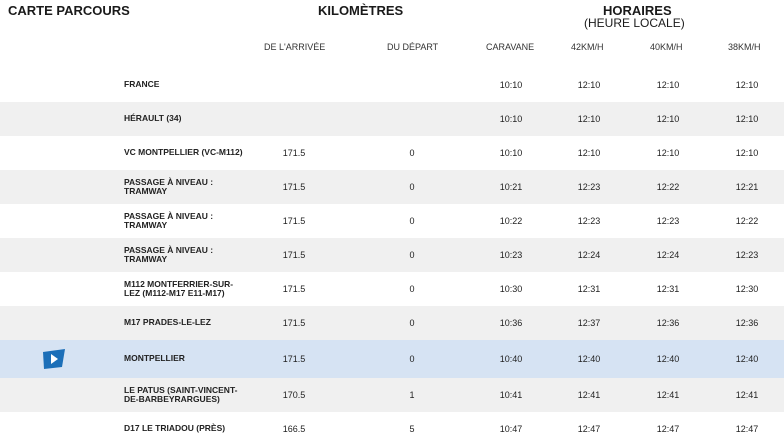 This screenshot has width=784, height=446. Describe the element at coordinates (412, 429) in the screenshot. I see `km-from-departure: 5` at that location.